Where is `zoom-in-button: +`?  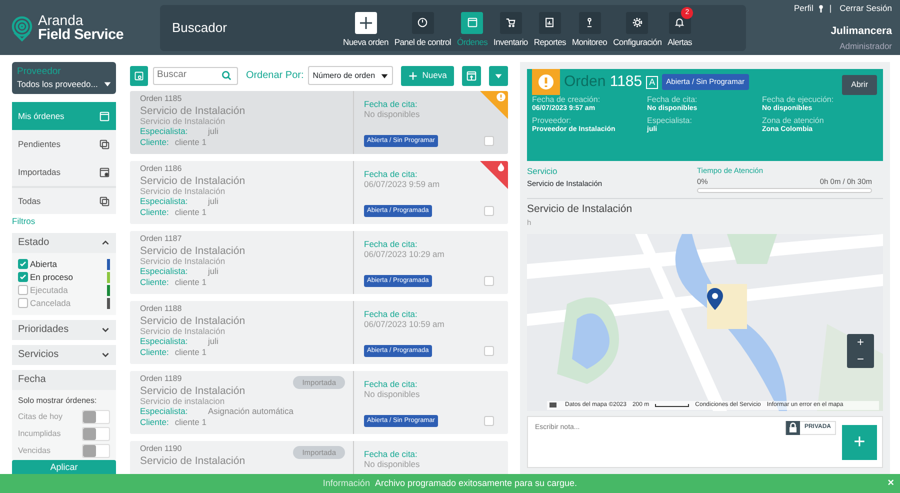 zoom-in-button: + is located at coordinates (860, 342).